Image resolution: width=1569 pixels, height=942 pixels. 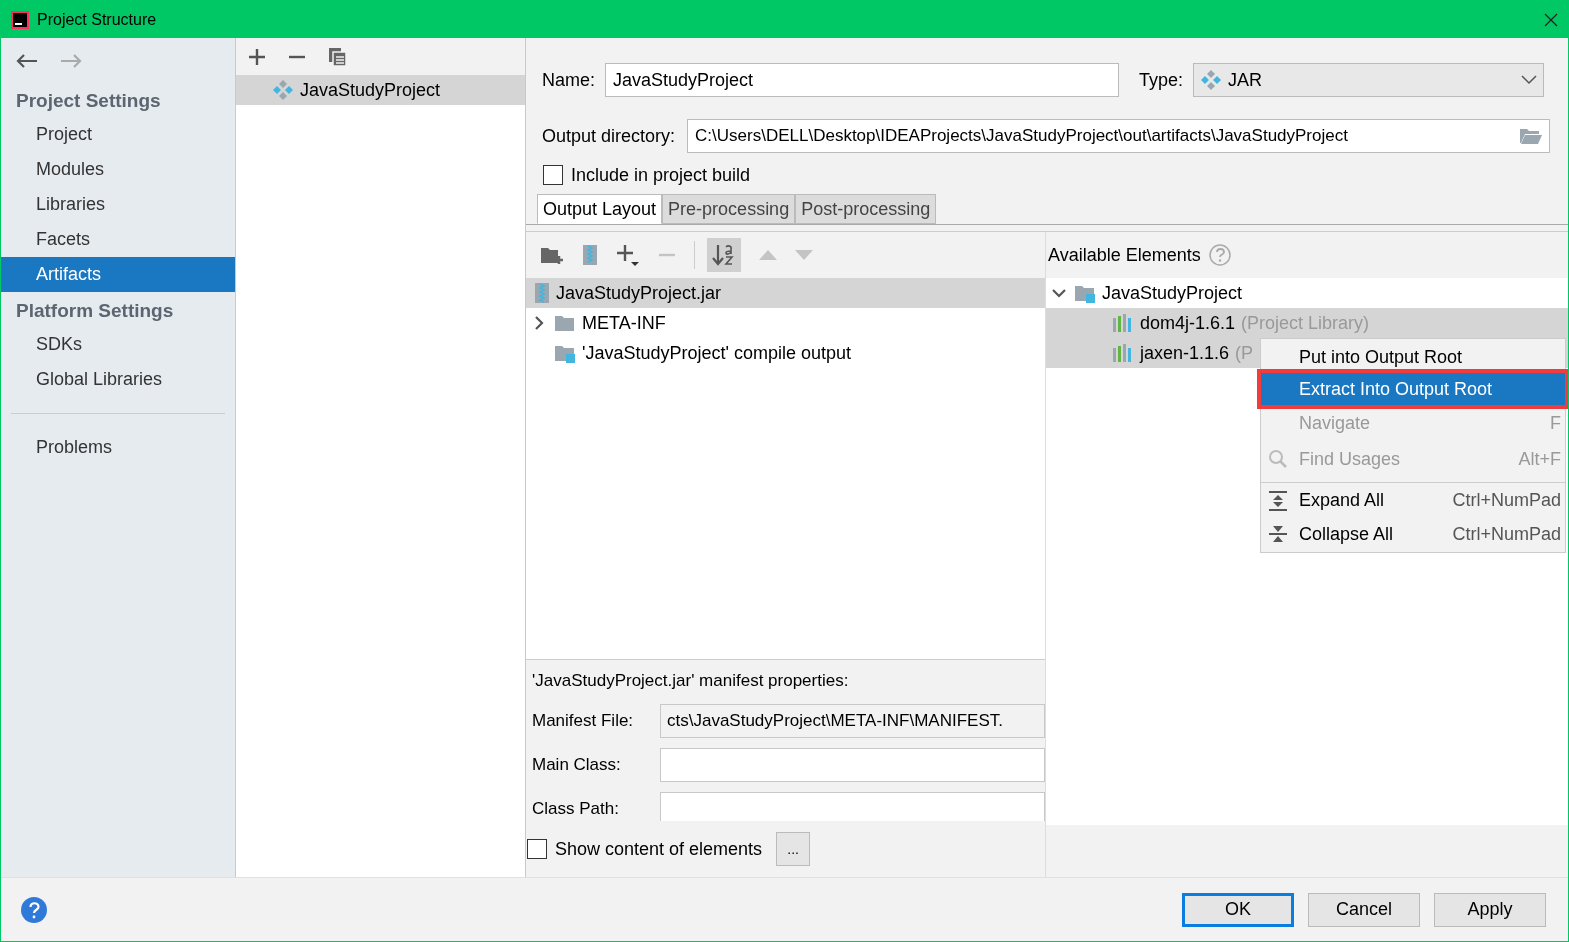 I want to click on window-title: Project Structure, so click(x=97, y=19).